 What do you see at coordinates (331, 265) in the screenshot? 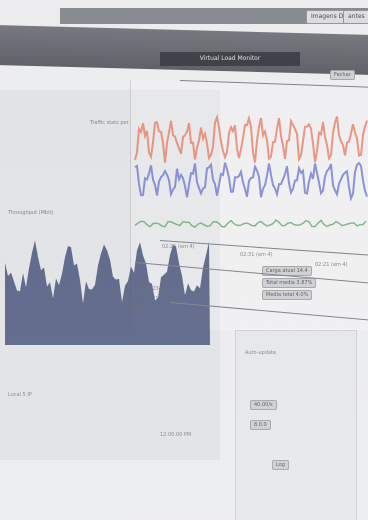
I see `time-label-c: 02:21 (em 4)` at bounding box center [331, 265].